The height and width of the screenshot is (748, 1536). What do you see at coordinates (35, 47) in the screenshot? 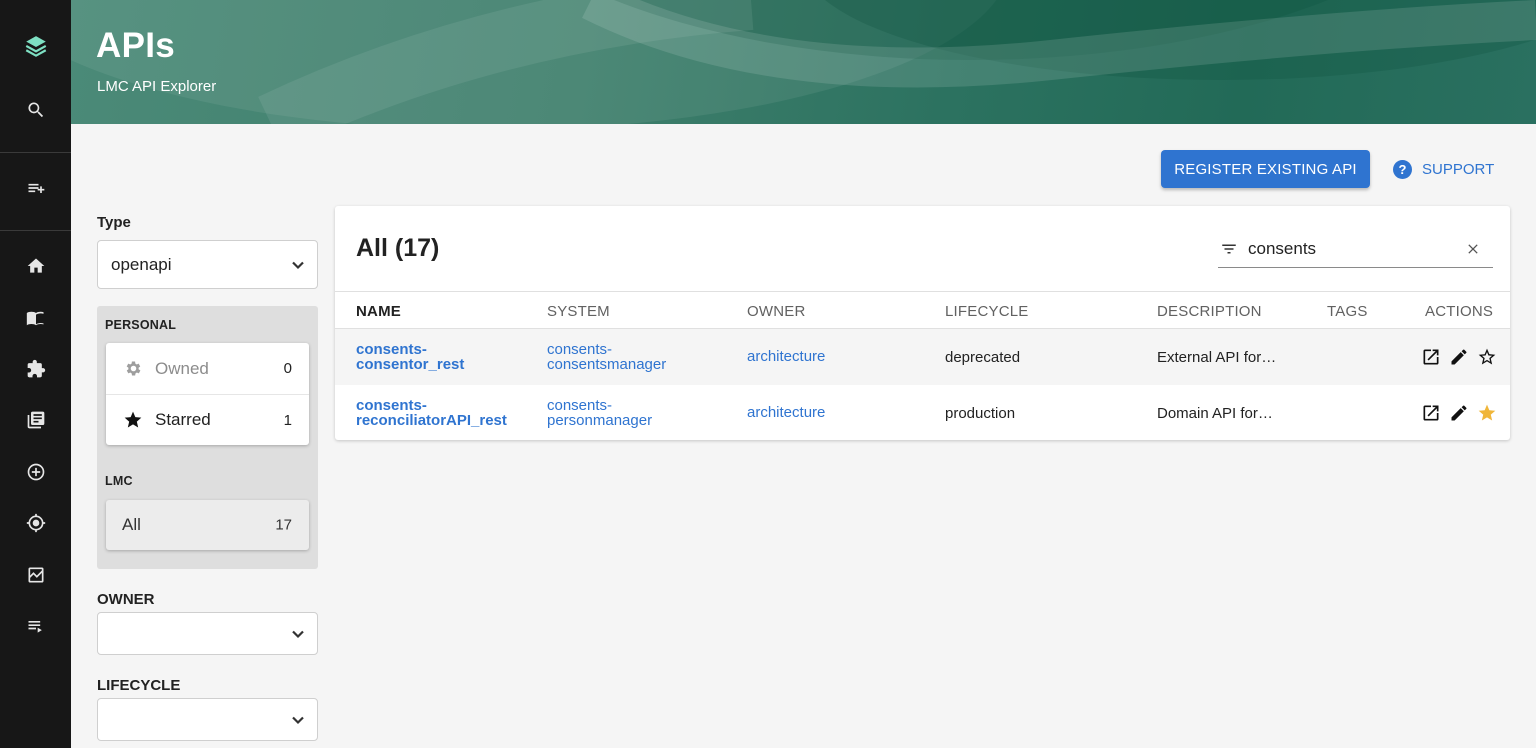
I see `logo-icon` at bounding box center [35, 47].